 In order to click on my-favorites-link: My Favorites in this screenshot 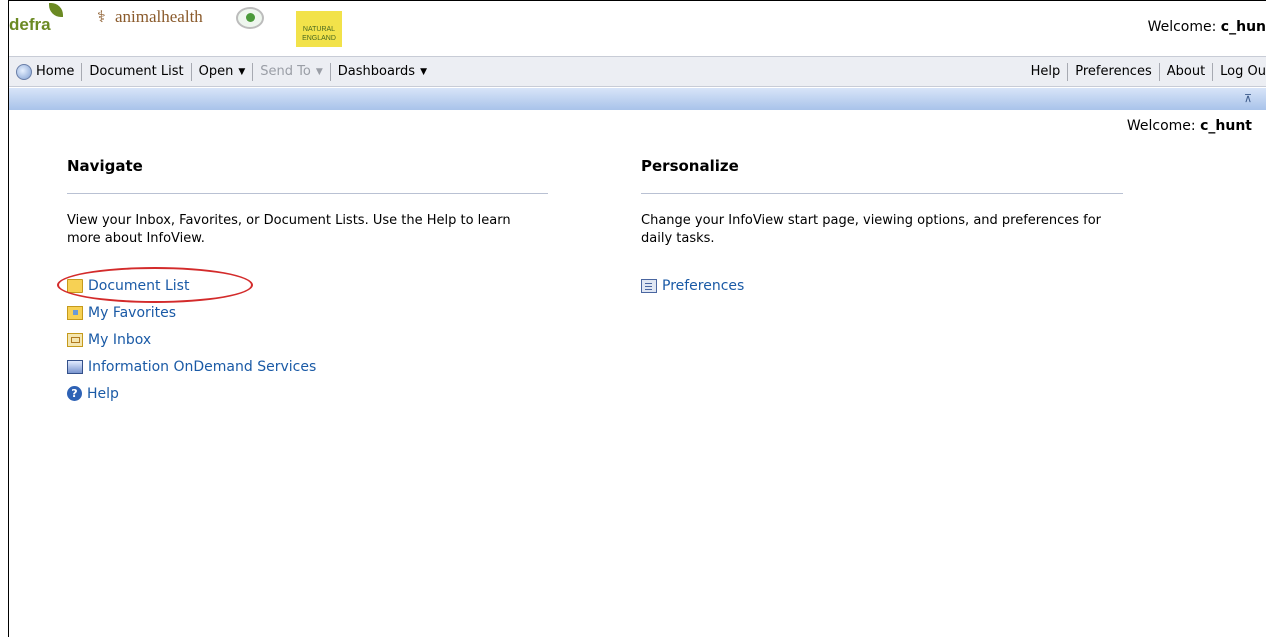, I will do `click(307, 312)`.